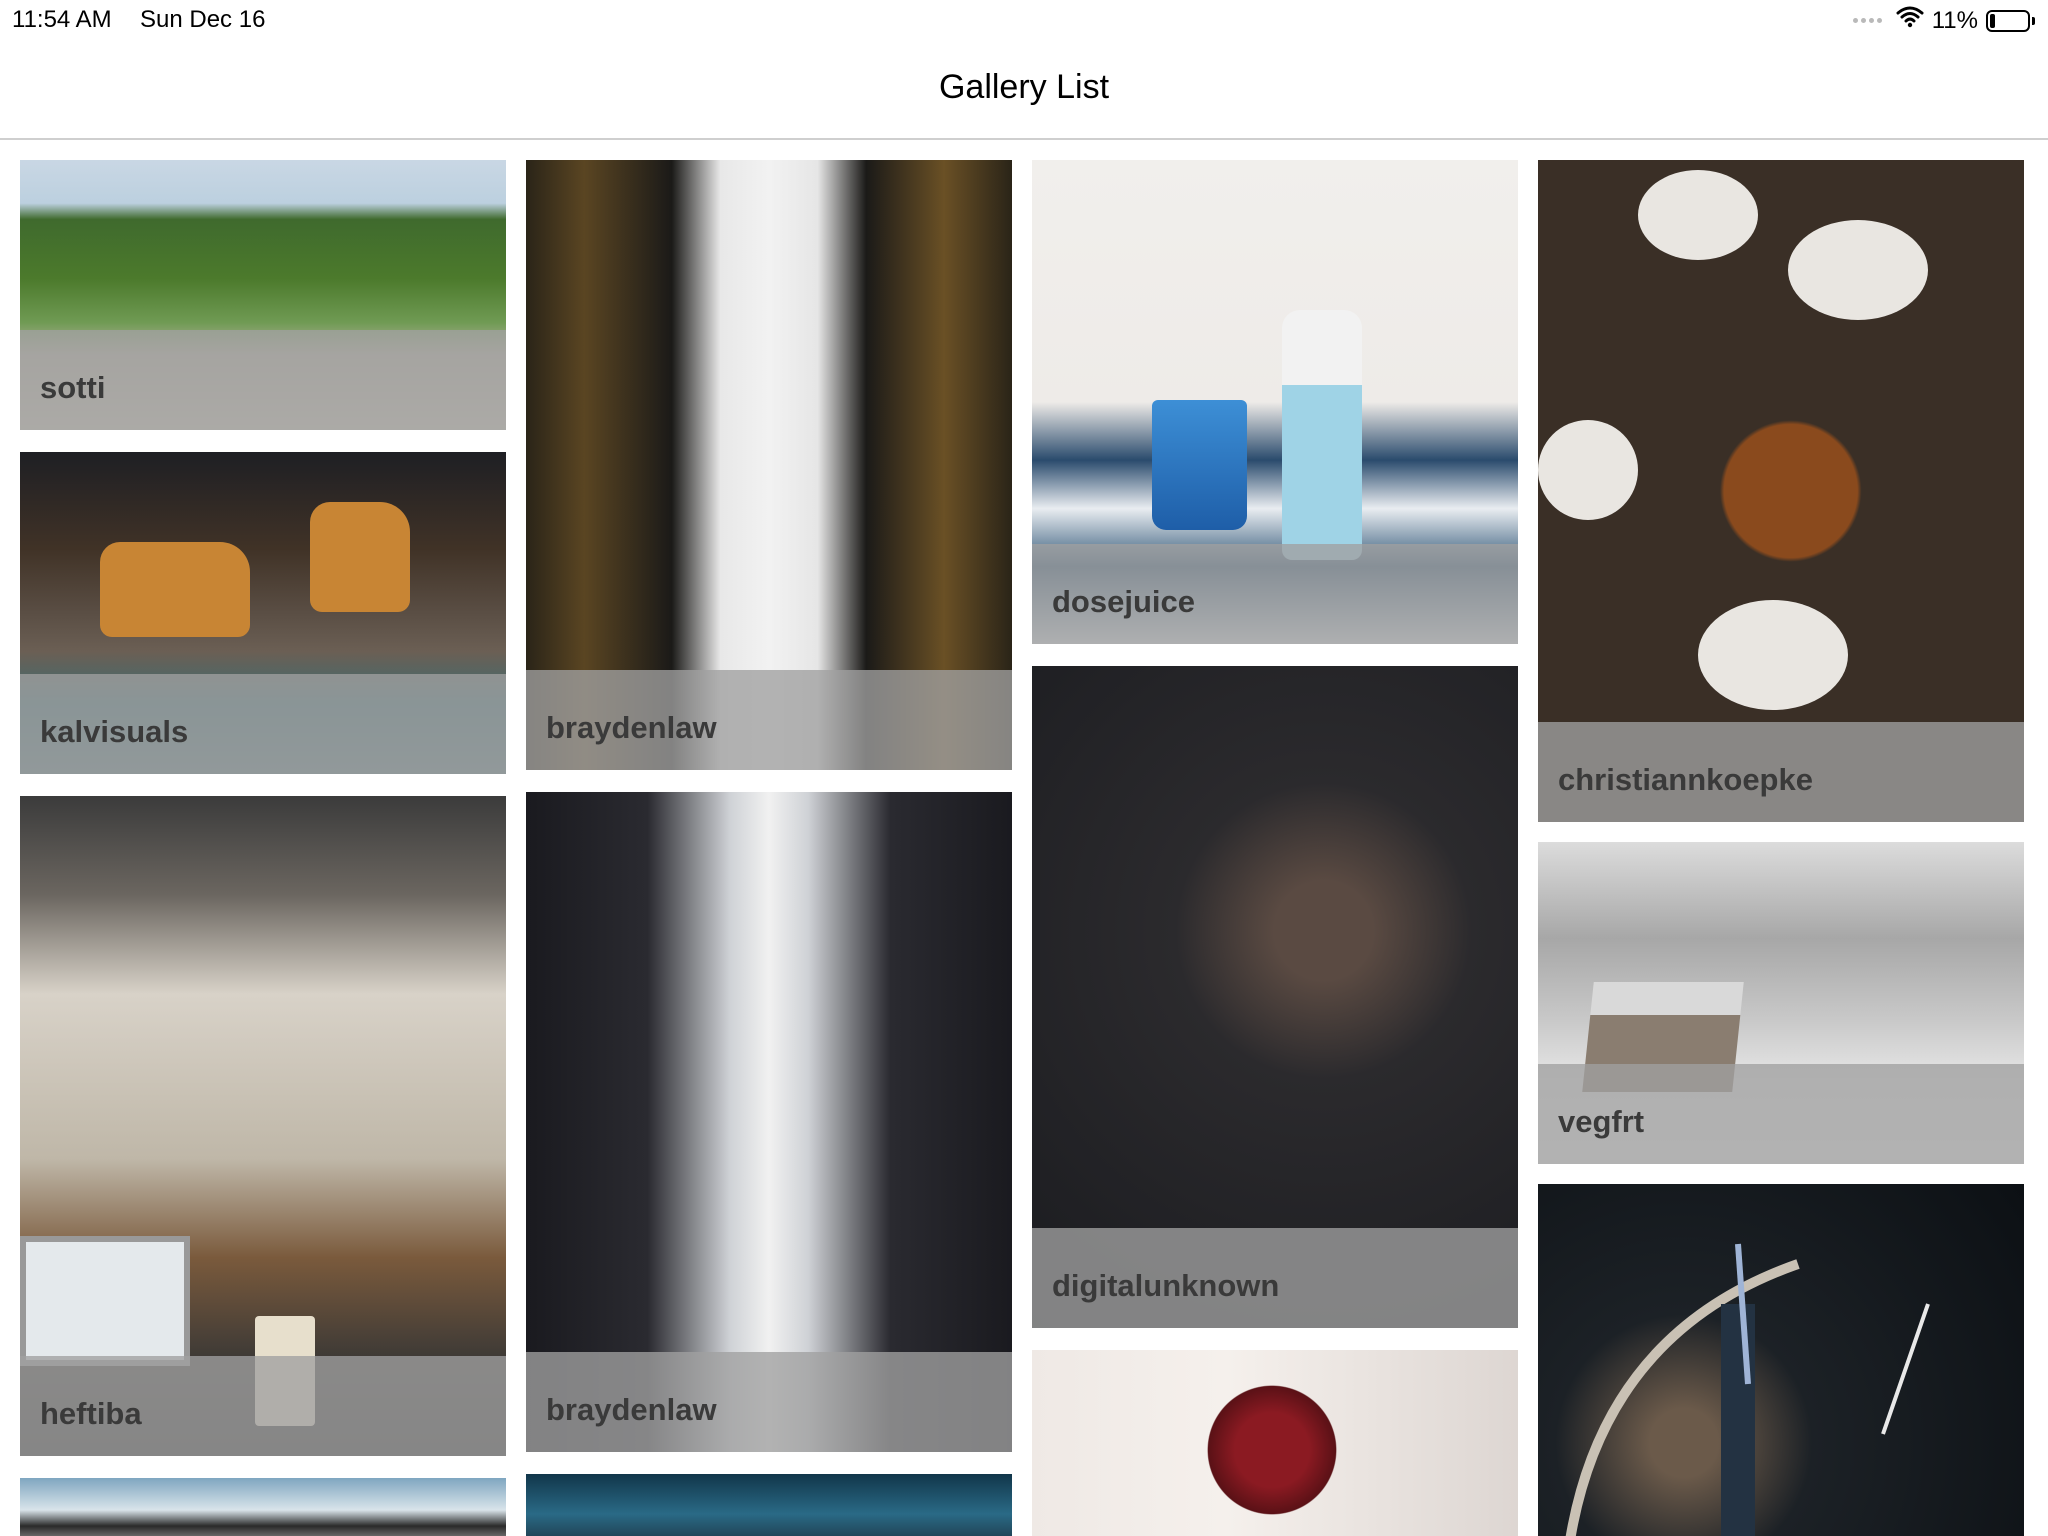  Describe the element at coordinates (203, 19) in the screenshot. I see `status-date: Sun Dec 16` at that location.